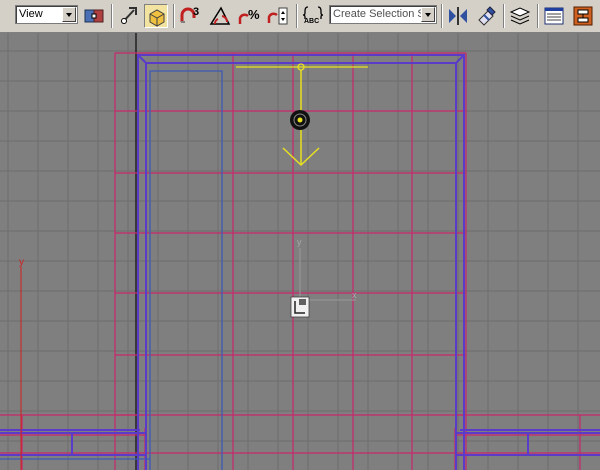 This screenshot has height=470, width=600. What do you see at coordinates (300, 16) in the screenshot?
I see `main-toolbar: View 3 % ABC Create Selection Set` at bounding box center [300, 16].